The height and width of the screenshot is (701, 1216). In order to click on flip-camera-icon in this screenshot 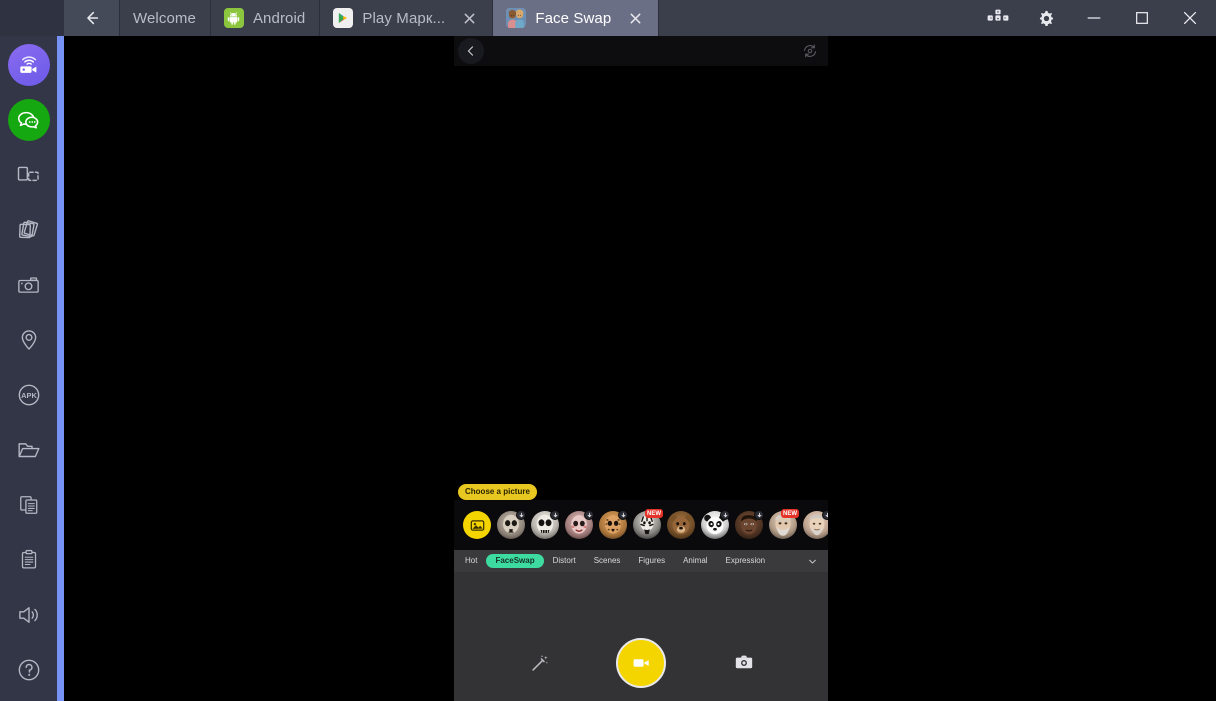, I will do `click(810, 51)`.